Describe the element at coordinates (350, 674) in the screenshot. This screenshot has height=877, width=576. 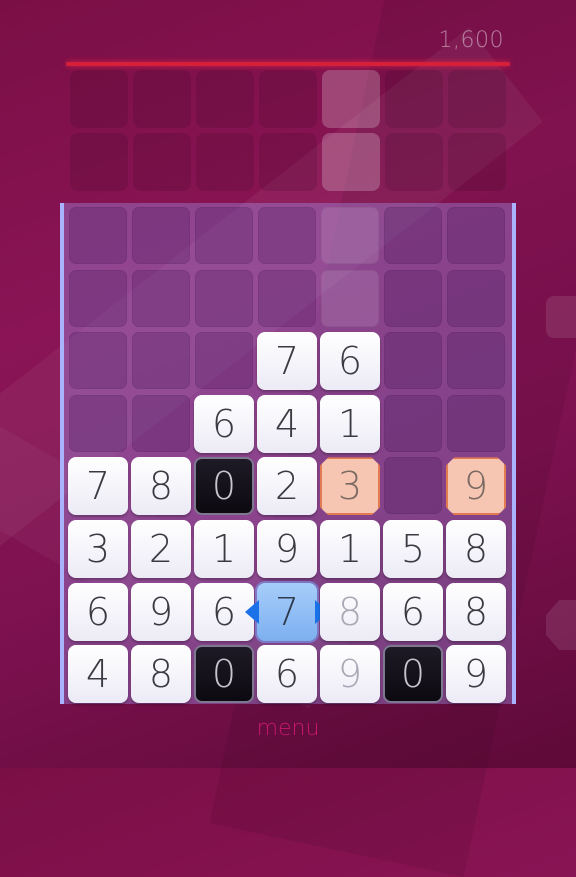
I see `number-tile-faded: 9` at that location.